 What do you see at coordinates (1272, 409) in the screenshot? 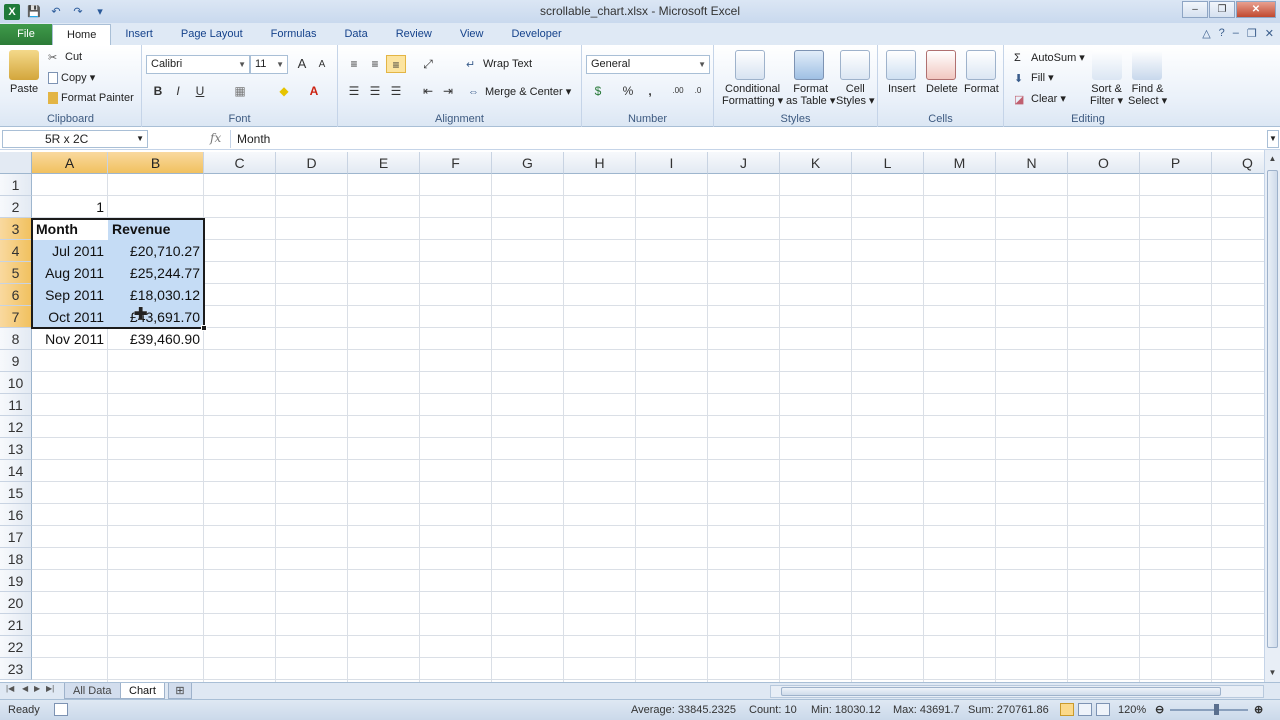
I see `vertical-scroll-thumb` at bounding box center [1272, 409].